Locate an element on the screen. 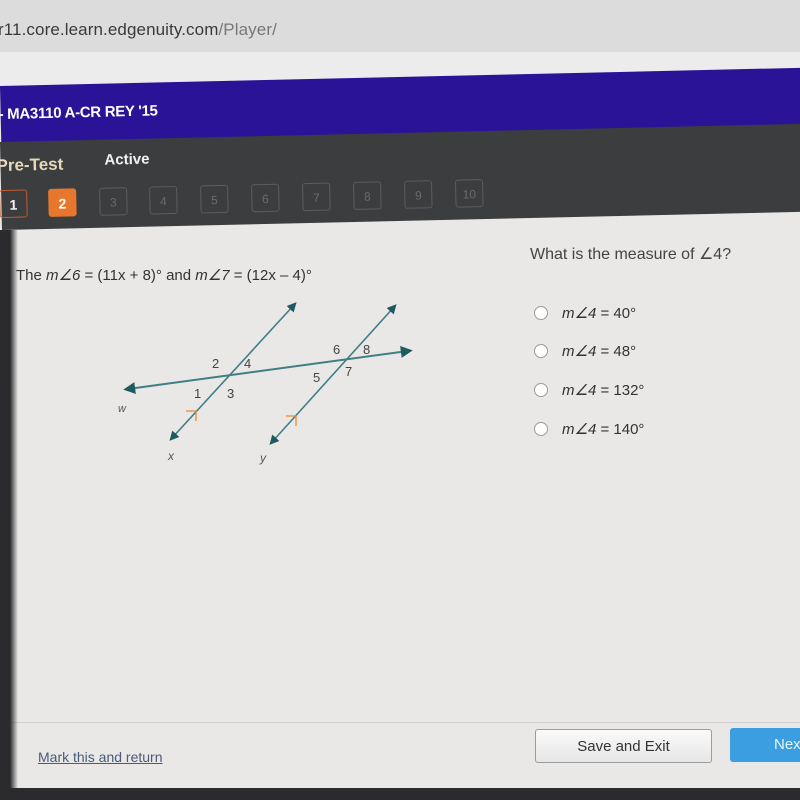  parallel-lines-diagram: 2 4 1 3 6 8 5 7 w x y is located at coordinates (265, 383).